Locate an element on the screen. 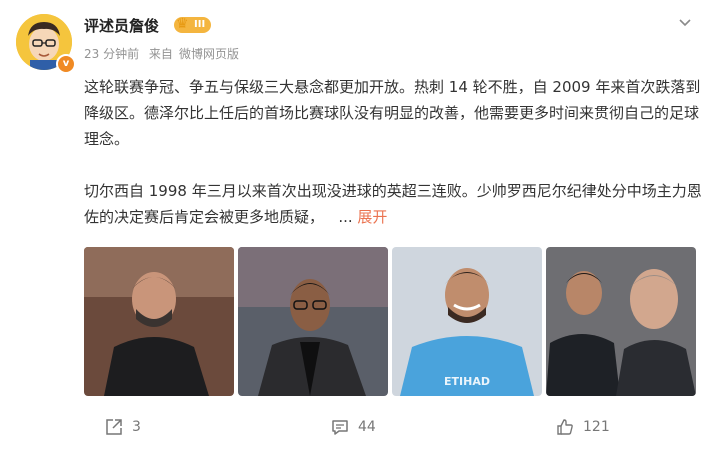 This screenshot has width=715, height=449. like-count: 121 is located at coordinates (596, 427).